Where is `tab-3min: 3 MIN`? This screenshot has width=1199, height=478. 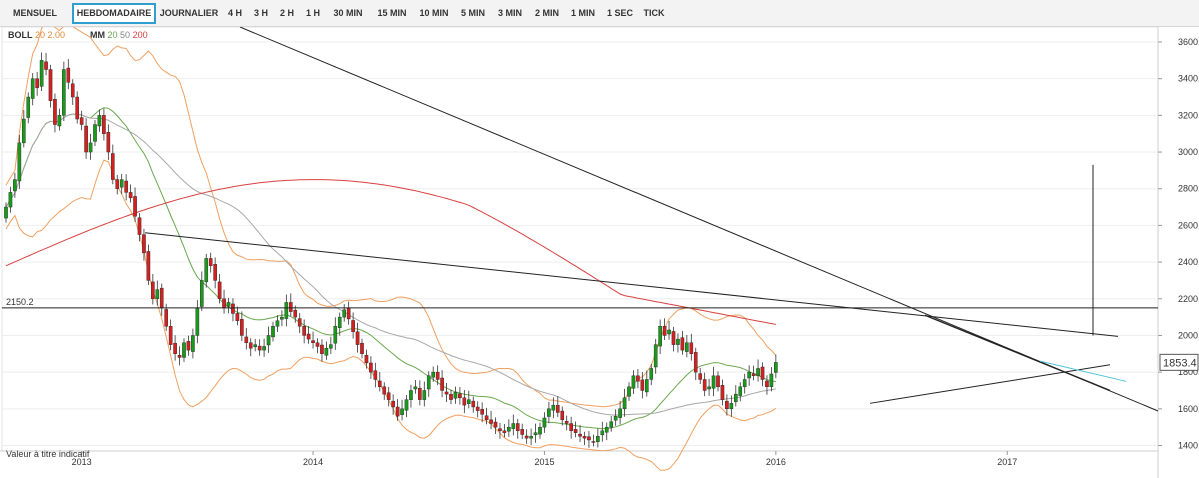
tab-3min: 3 MIN is located at coordinates (510, 13).